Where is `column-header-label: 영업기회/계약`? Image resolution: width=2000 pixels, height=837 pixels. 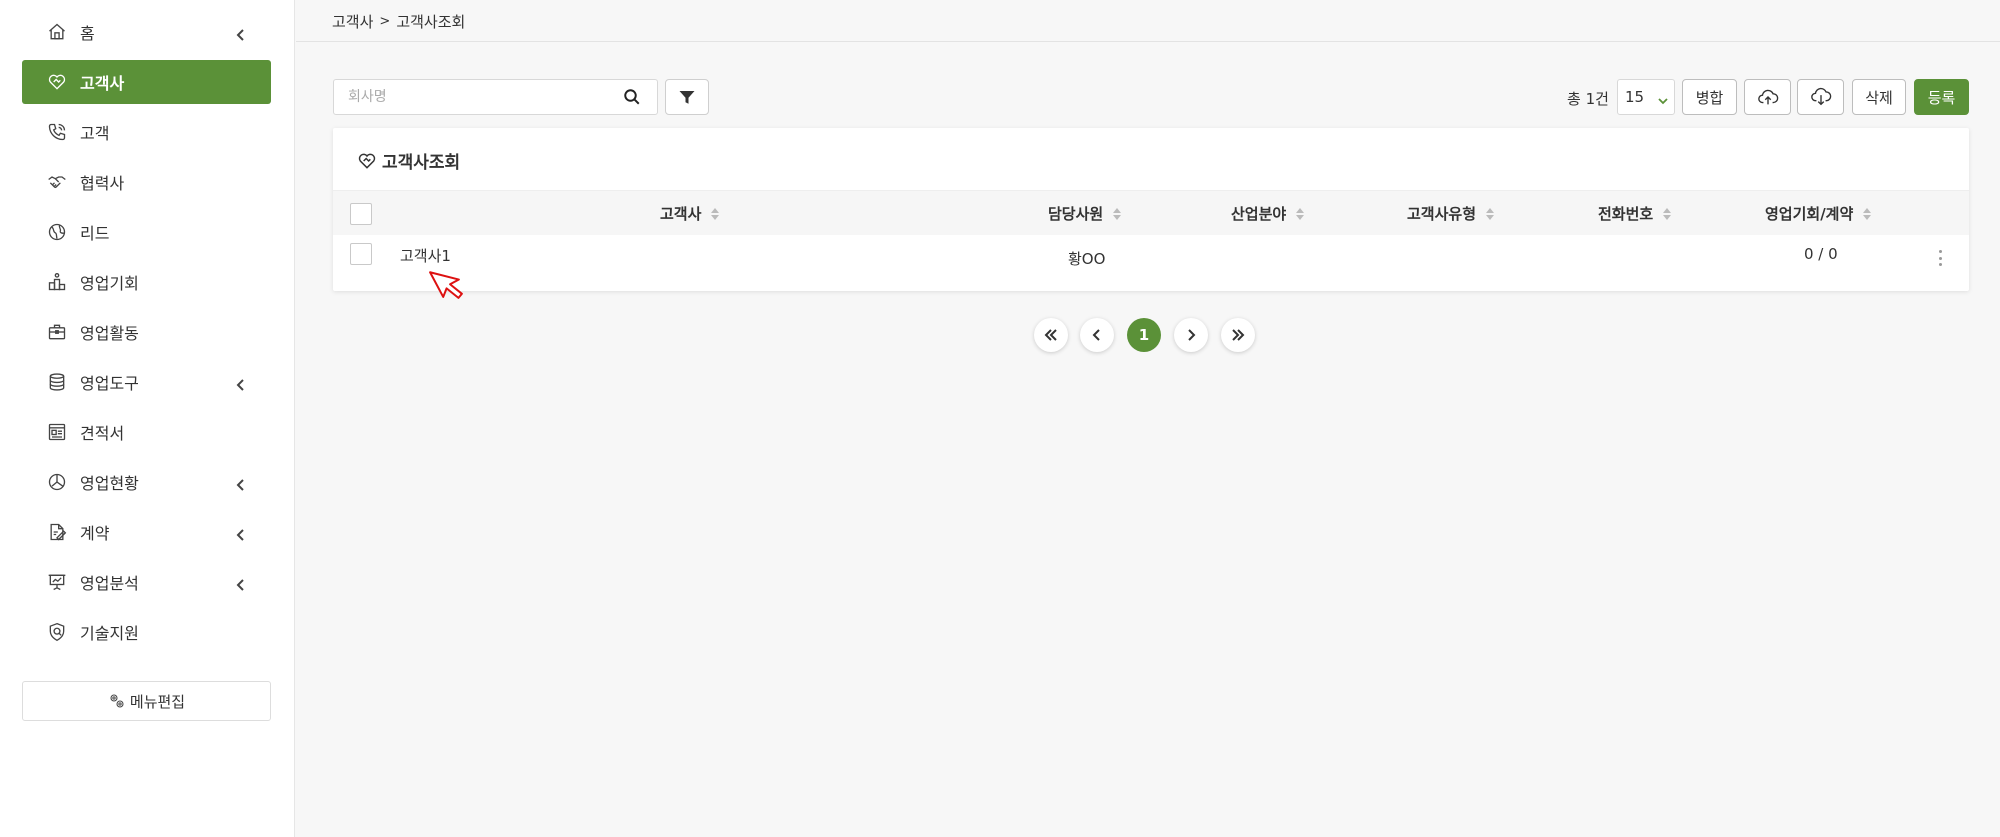 column-header-label: 영업기회/계약 is located at coordinates (1809, 214).